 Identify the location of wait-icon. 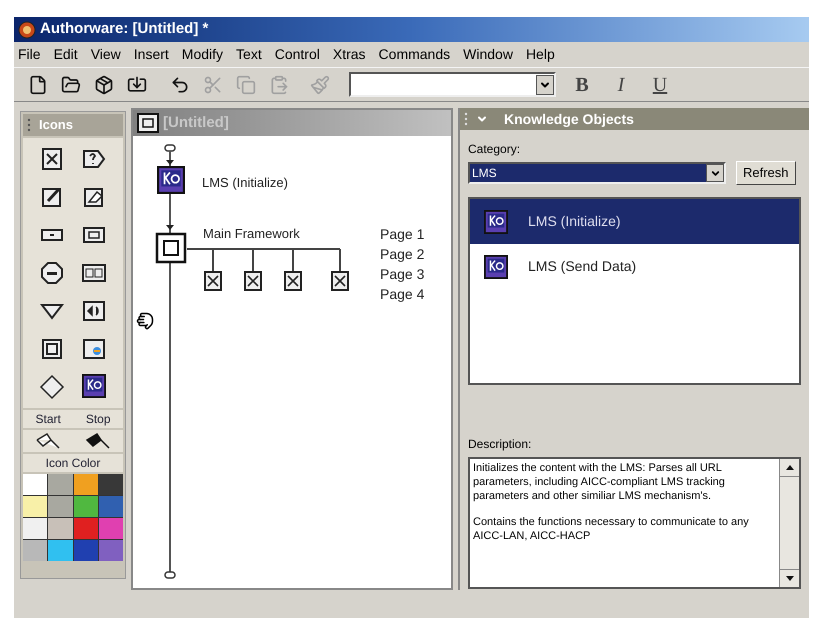
(52, 273).